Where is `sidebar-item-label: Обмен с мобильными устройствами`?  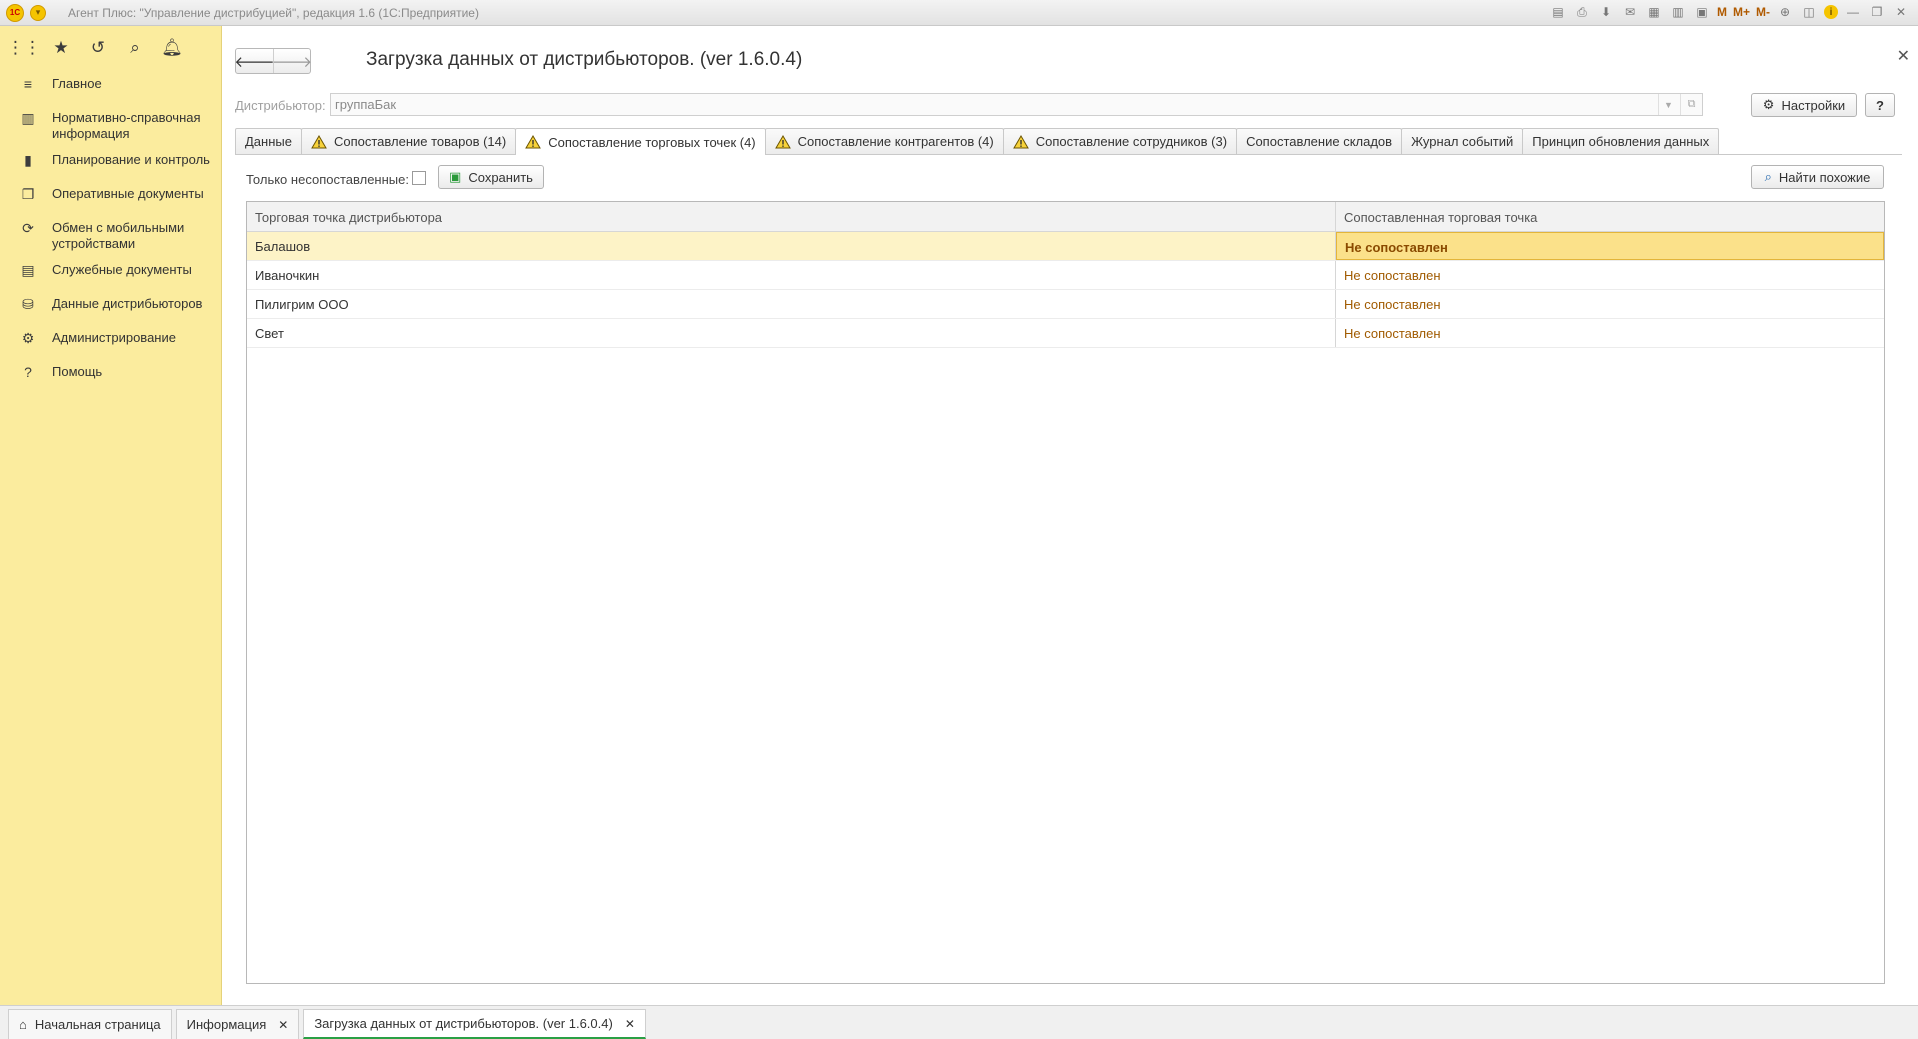
sidebar-item-label: Обмен с мобильными устройствами is located at coordinates (118, 235).